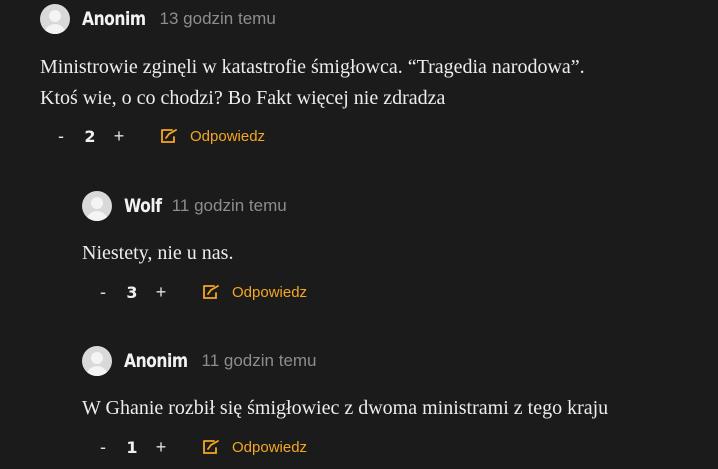 The image size is (718, 469). What do you see at coordinates (90, 136) in the screenshot?
I see `vote-count: 2` at bounding box center [90, 136].